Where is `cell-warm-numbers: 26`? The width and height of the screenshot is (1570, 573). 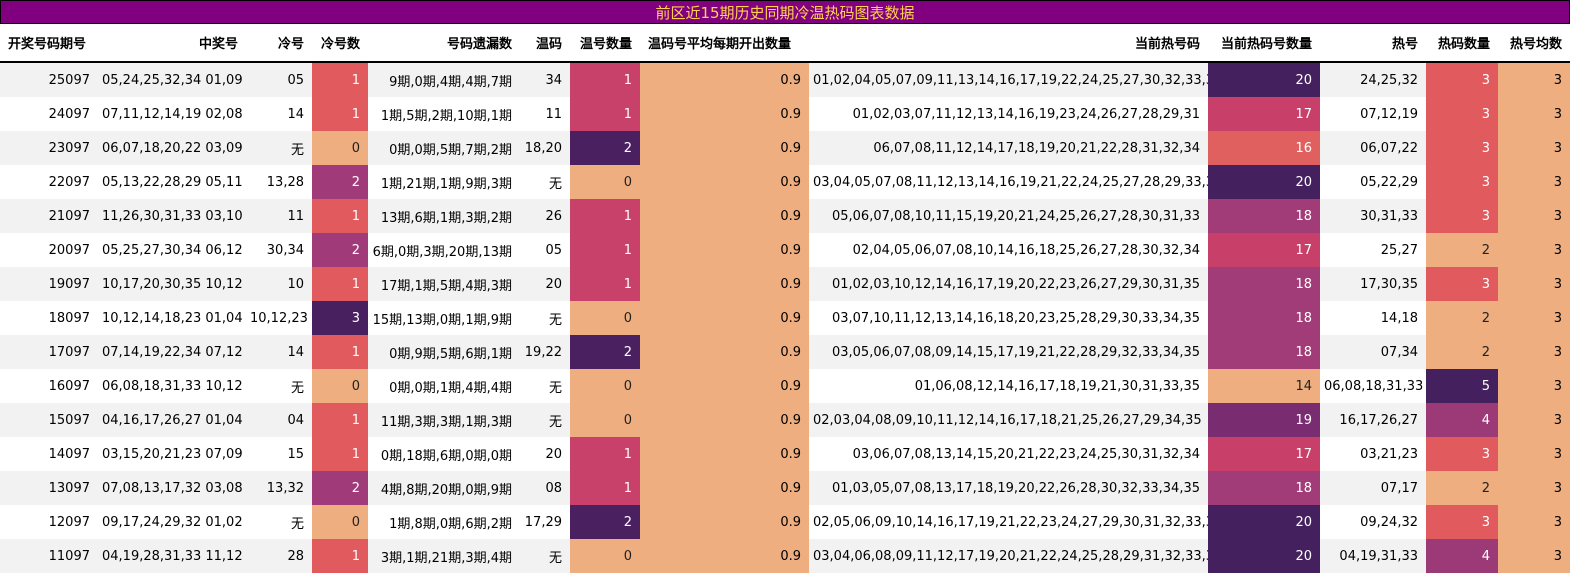
cell-warm-numbers: 26 is located at coordinates (545, 216).